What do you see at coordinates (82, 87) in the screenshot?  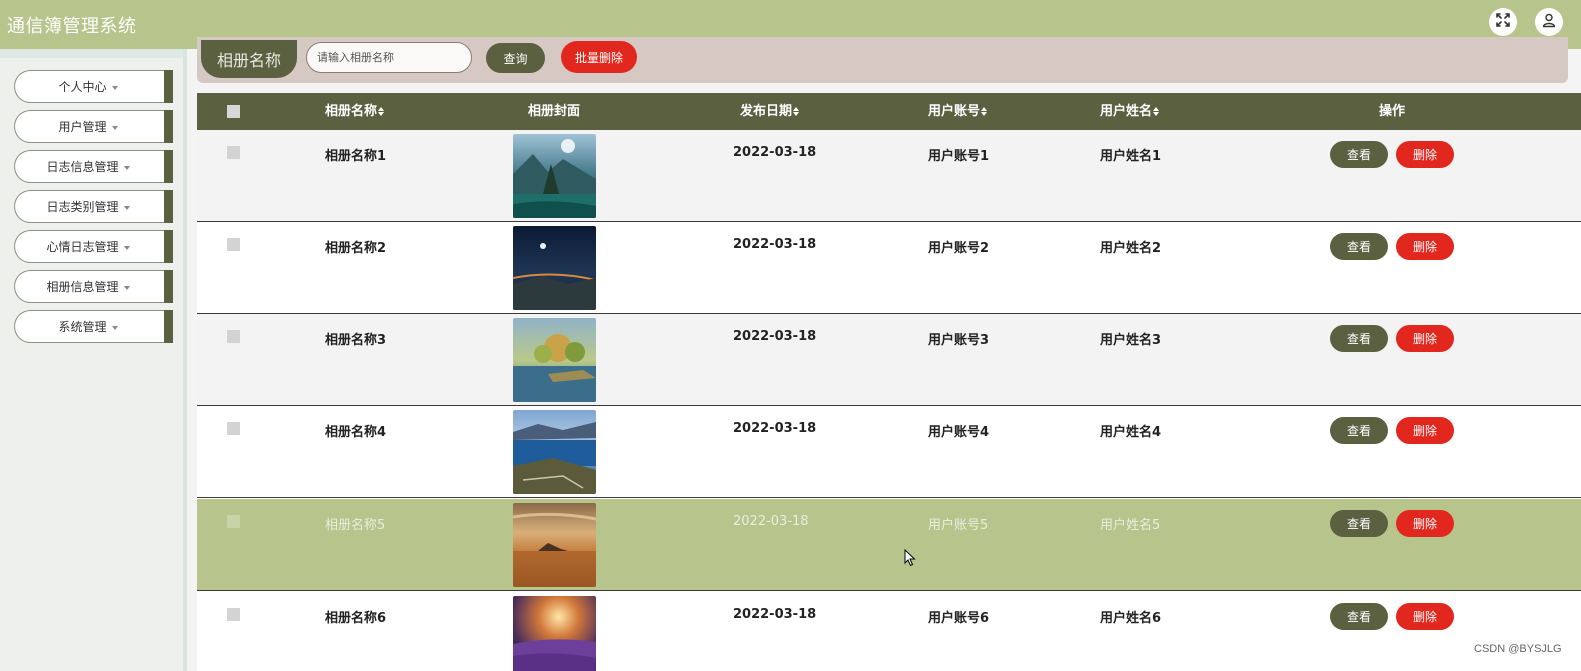 I see `sidebar-item-label: 个人中心` at bounding box center [82, 87].